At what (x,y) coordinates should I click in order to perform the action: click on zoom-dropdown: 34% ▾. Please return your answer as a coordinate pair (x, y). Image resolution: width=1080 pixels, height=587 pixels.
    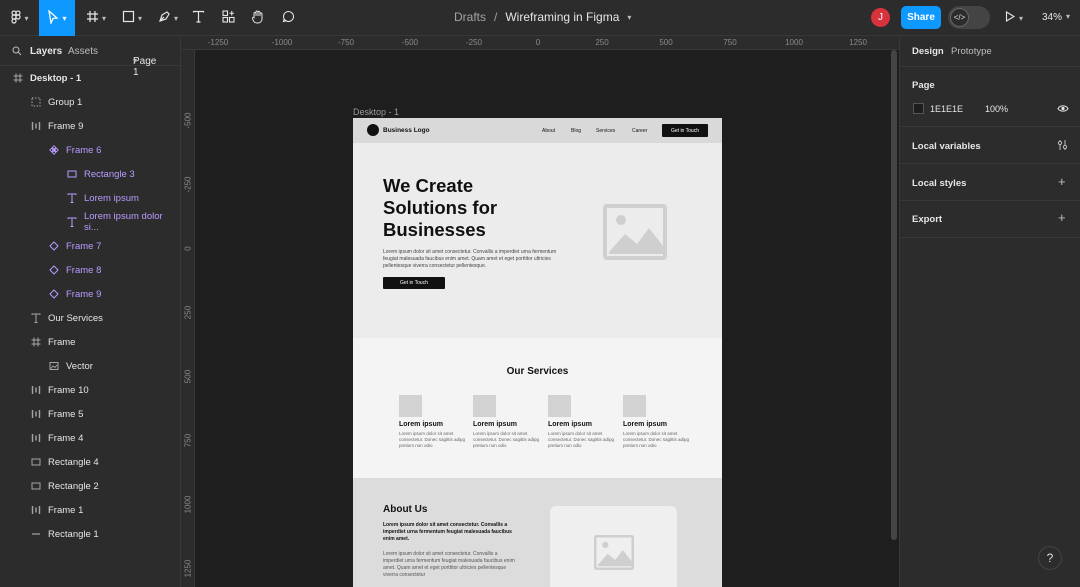
    Looking at the image, I should click on (1056, 17).